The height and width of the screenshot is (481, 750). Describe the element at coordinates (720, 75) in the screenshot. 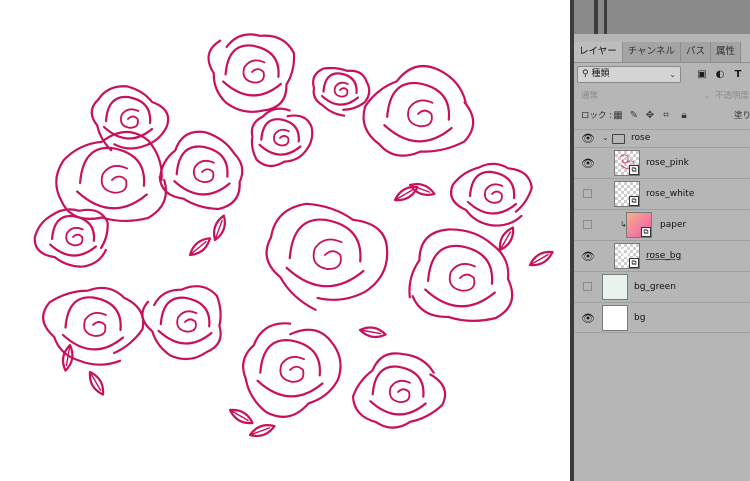

I see `adjustment-filter-icon: ◐` at that location.